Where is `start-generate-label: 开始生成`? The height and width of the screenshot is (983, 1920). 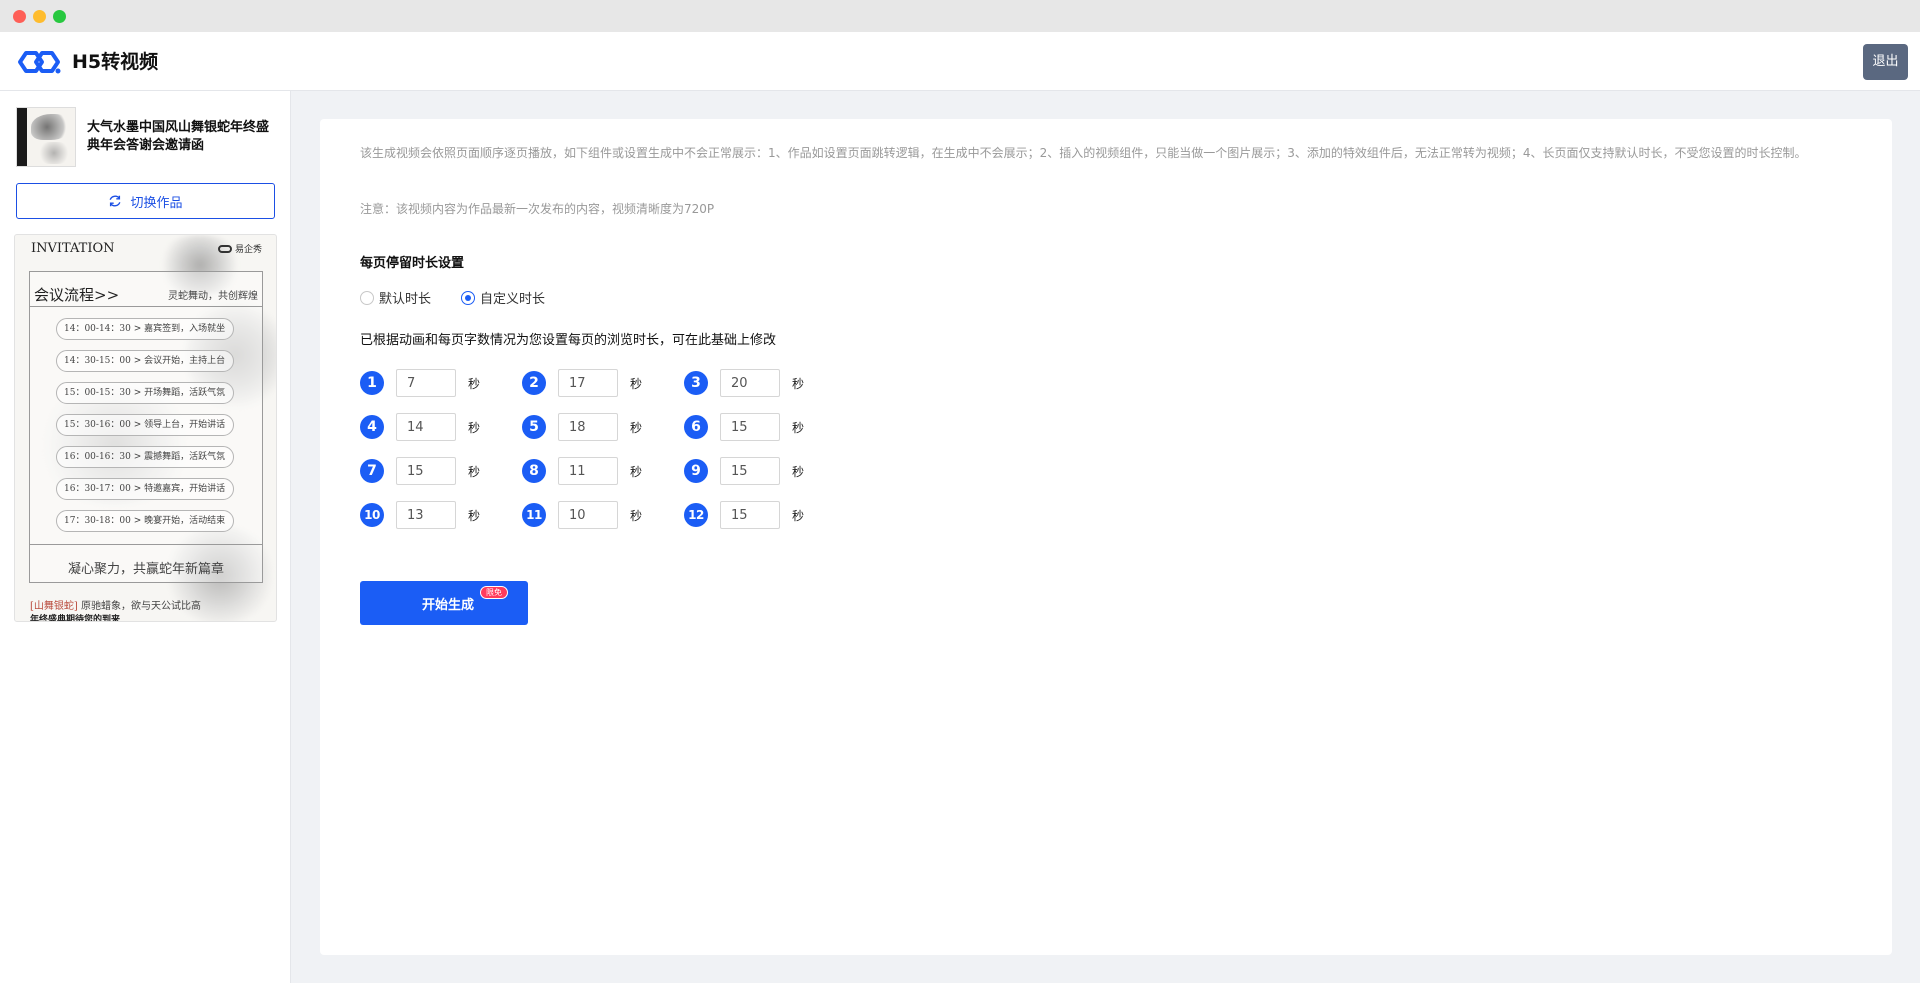 start-generate-label: 开始生成 is located at coordinates (447, 605).